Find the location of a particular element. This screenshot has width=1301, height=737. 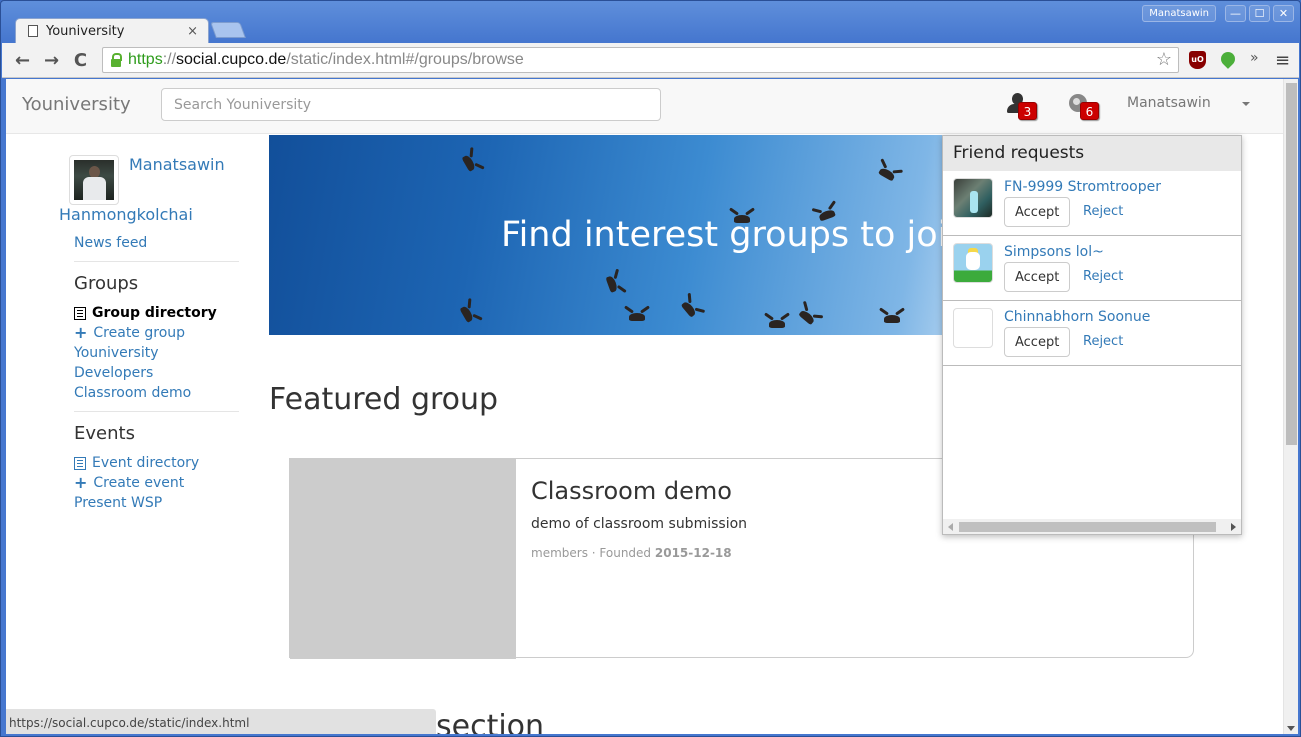

sidebar-item-label: Create group is located at coordinates (139, 333).